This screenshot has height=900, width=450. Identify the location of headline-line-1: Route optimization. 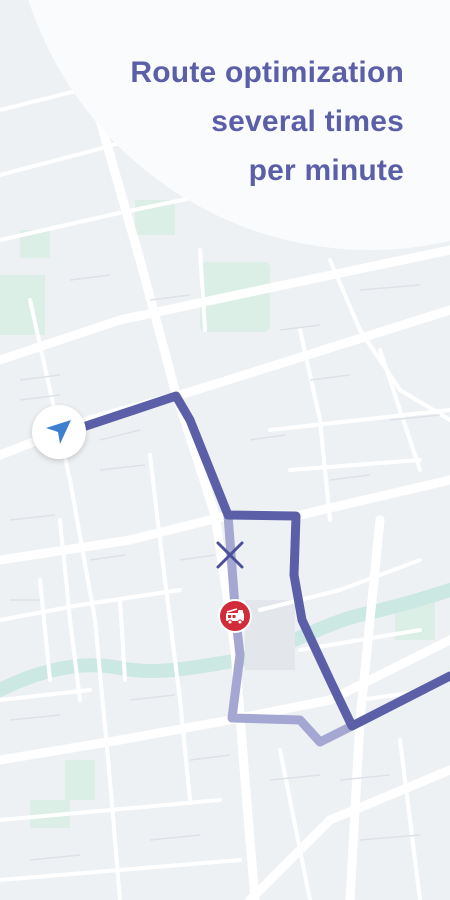
(267, 72).